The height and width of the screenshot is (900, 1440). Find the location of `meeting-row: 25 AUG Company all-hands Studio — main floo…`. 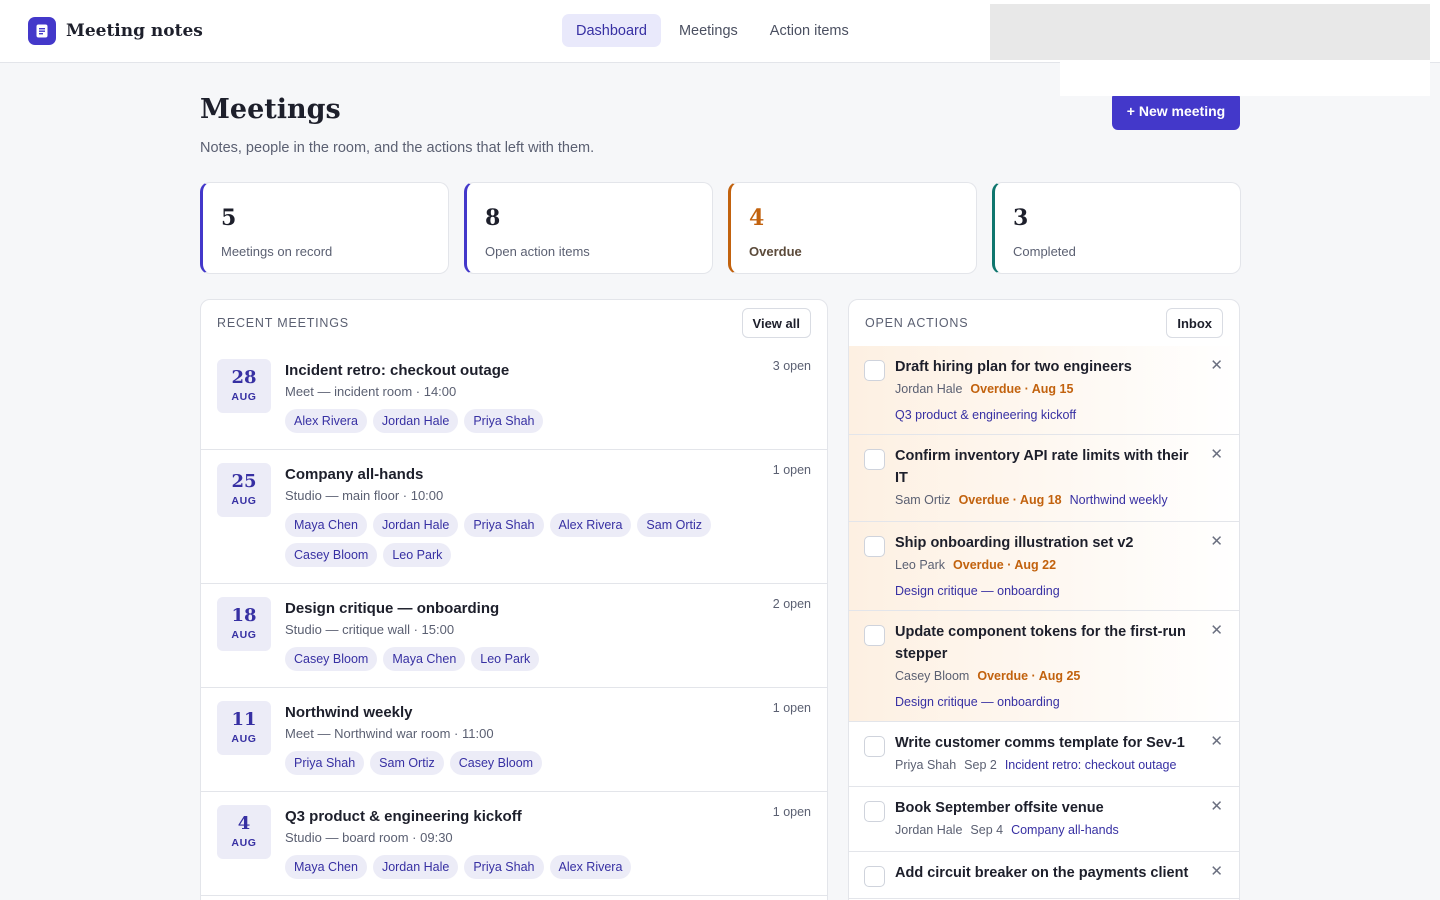

meeting-row: 25 AUG Company all-hands Studio — main floo… is located at coordinates (514, 517).